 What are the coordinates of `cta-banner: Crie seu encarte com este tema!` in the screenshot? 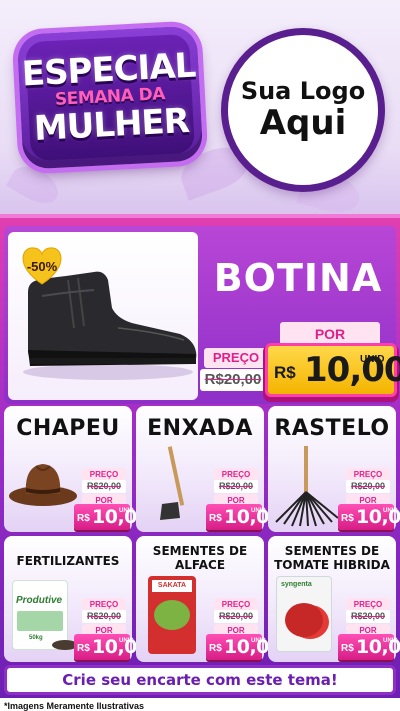 It's located at (200, 680).